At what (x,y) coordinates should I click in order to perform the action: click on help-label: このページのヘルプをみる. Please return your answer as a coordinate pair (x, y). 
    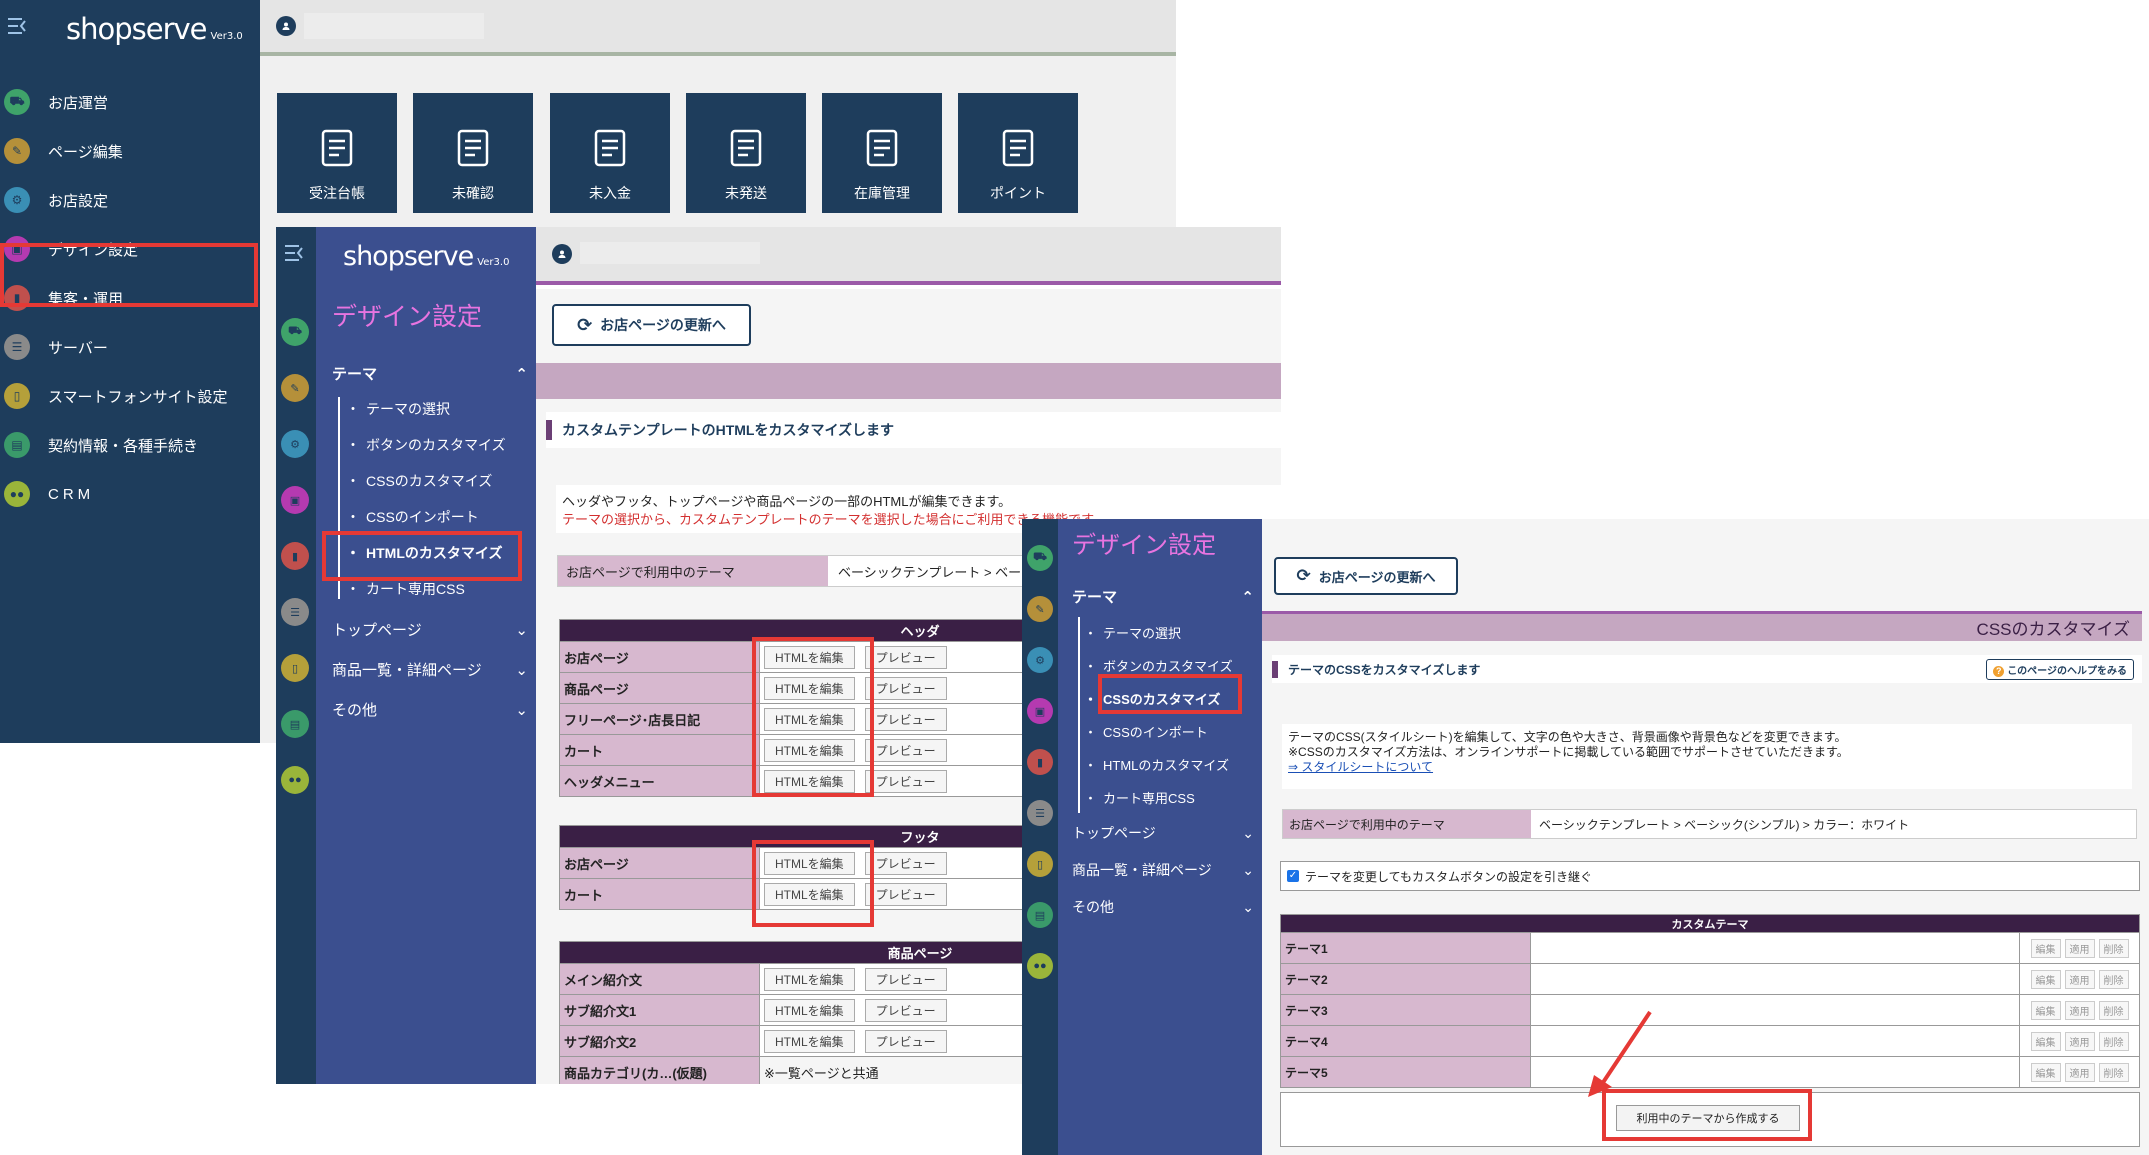
    Looking at the image, I should click on (2067, 671).